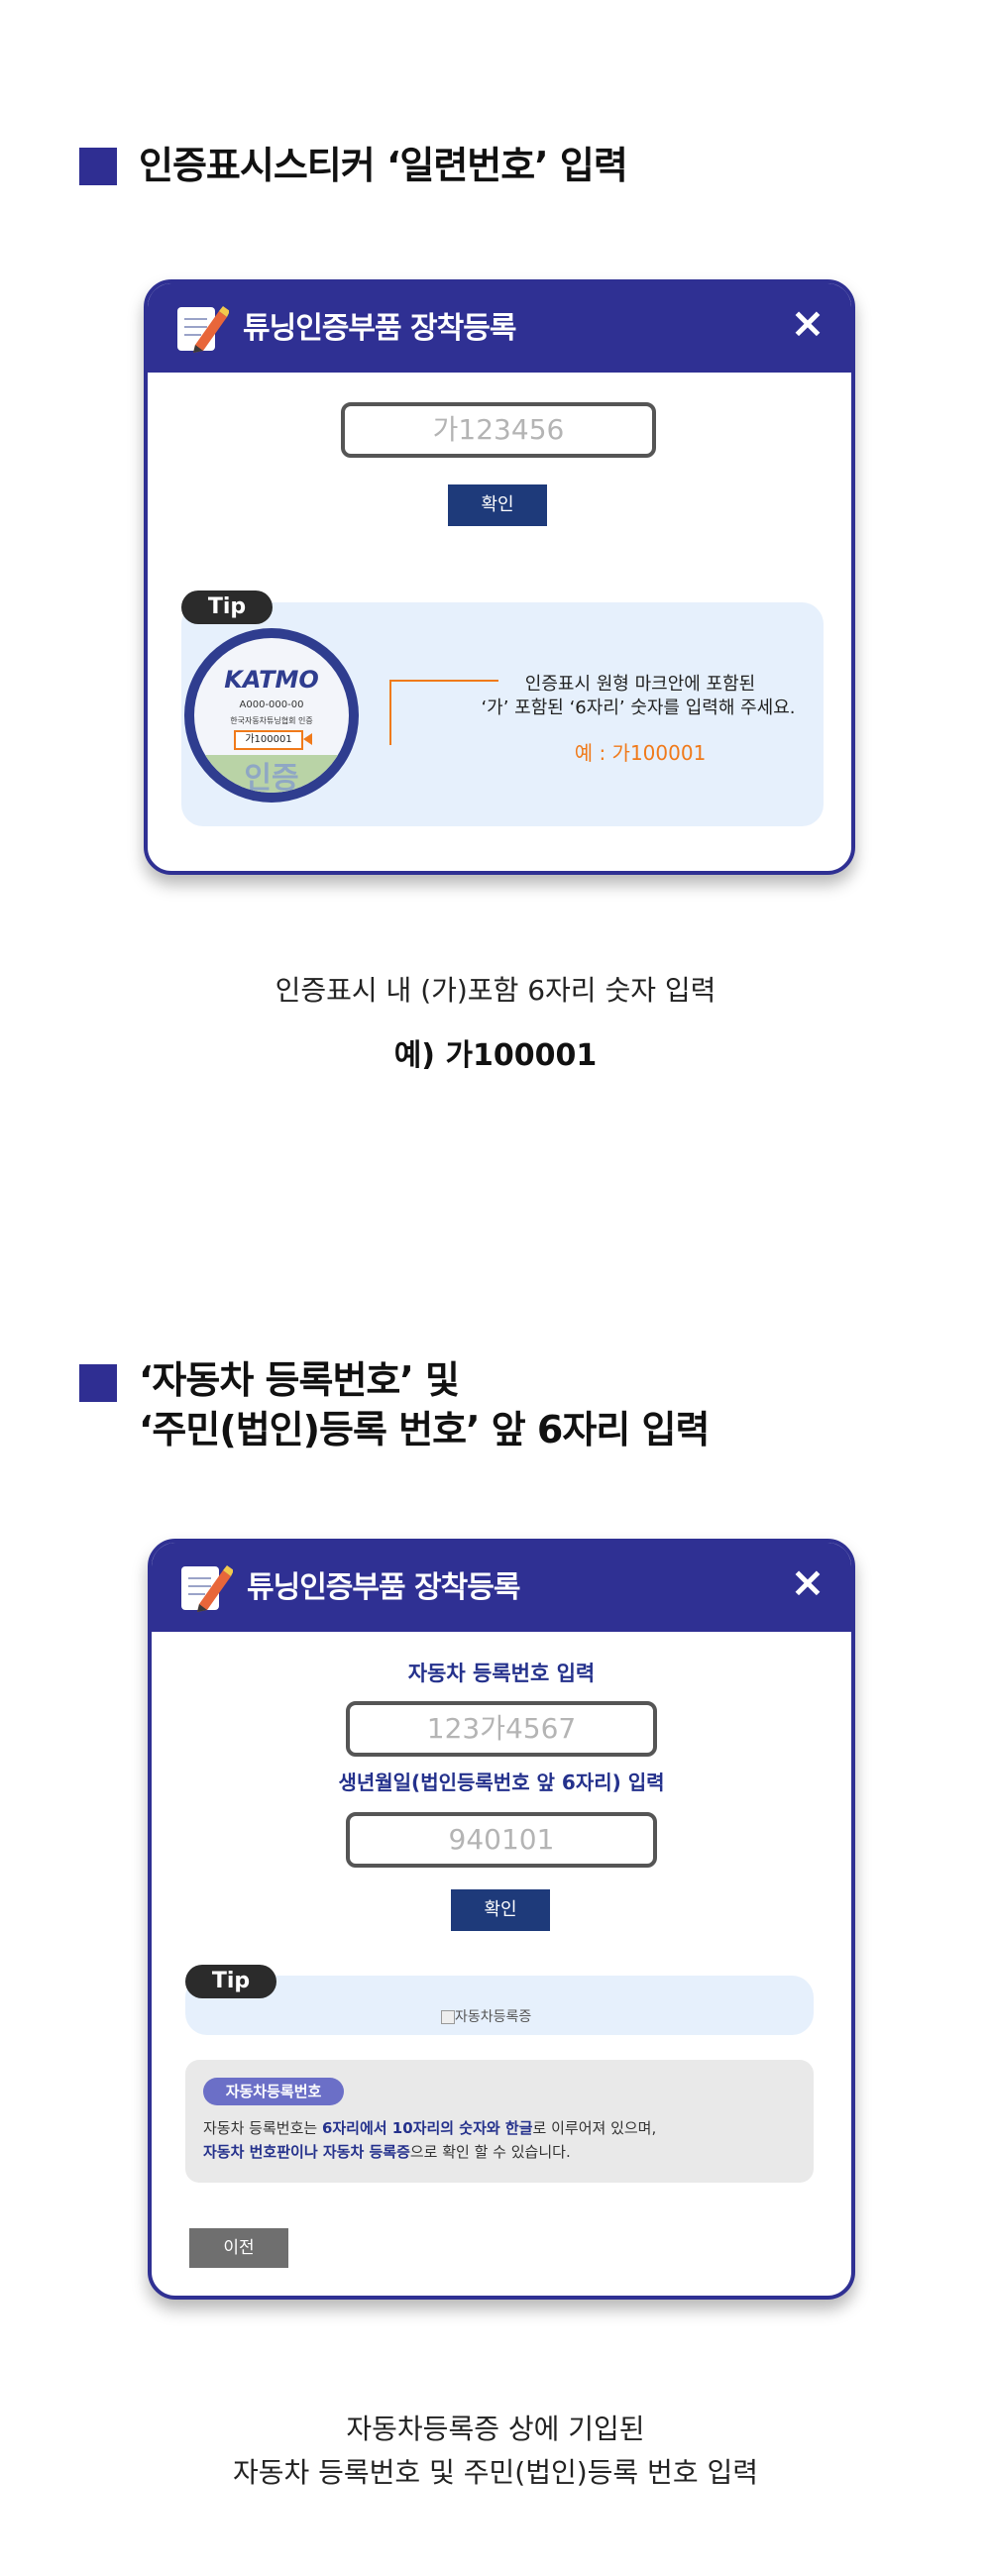  Describe the element at coordinates (268, 740) in the screenshot. I see `seal-serial: 가100001` at that location.